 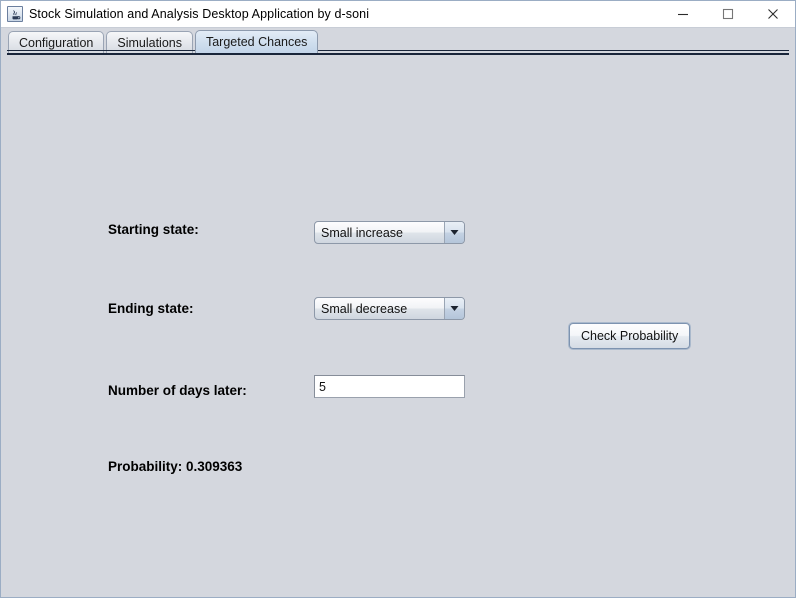 I want to click on java-coffee-cup-icon, so click(x=15, y=14).